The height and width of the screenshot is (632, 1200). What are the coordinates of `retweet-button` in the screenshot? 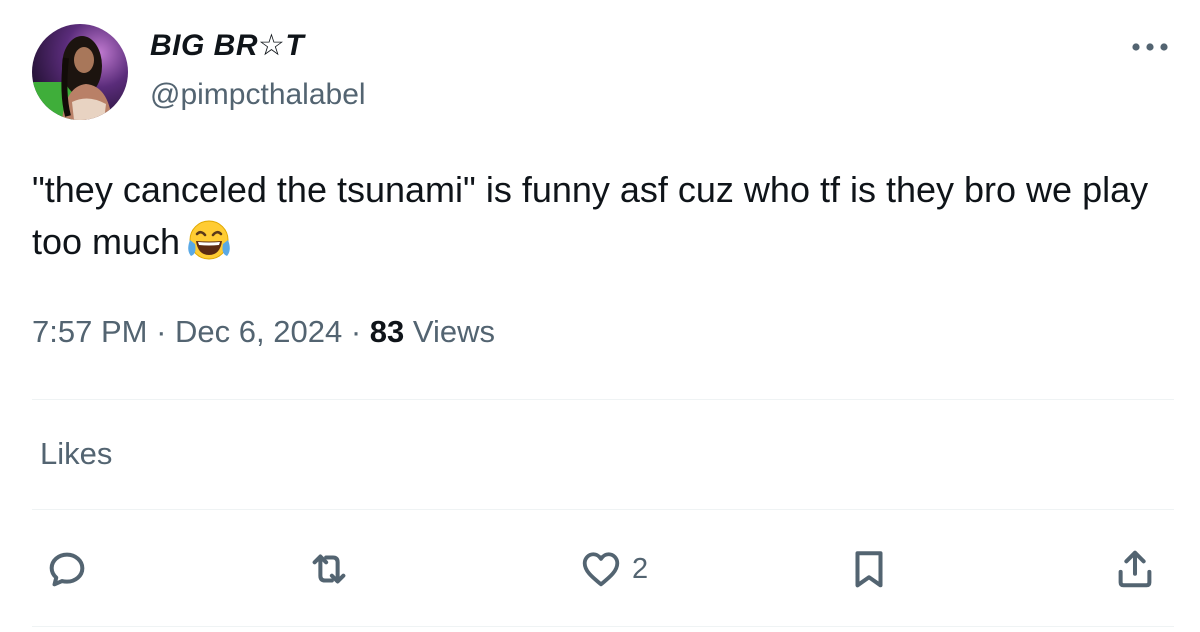 It's located at (329, 569).